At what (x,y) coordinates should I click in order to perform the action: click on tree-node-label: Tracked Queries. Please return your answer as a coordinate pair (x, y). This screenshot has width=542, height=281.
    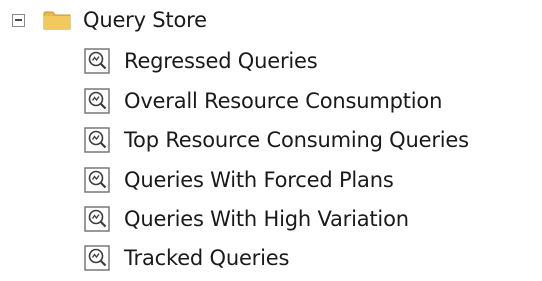
    Looking at the image, I should click on (207, 258).